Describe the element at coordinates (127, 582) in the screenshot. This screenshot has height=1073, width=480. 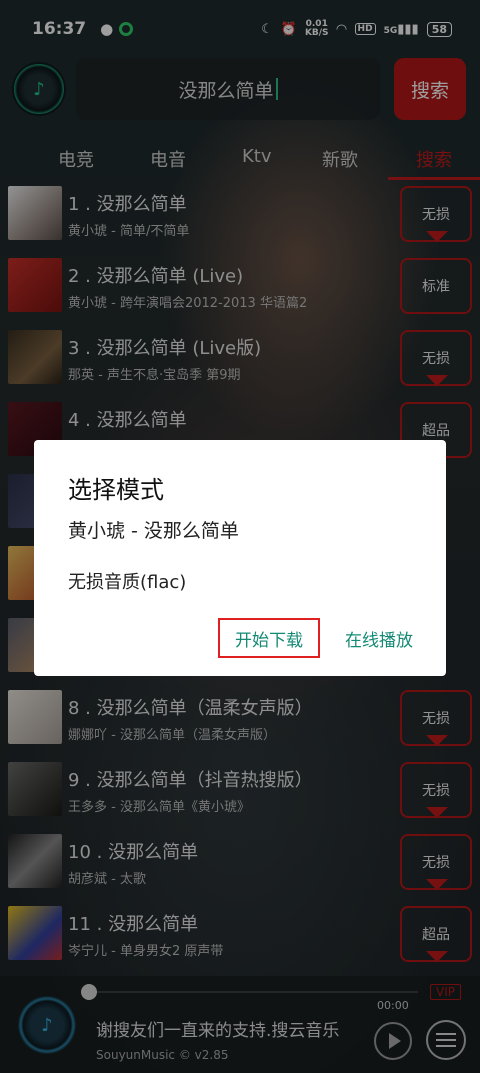
I see `dialog-quality: 无损音质(flac)` at that location.